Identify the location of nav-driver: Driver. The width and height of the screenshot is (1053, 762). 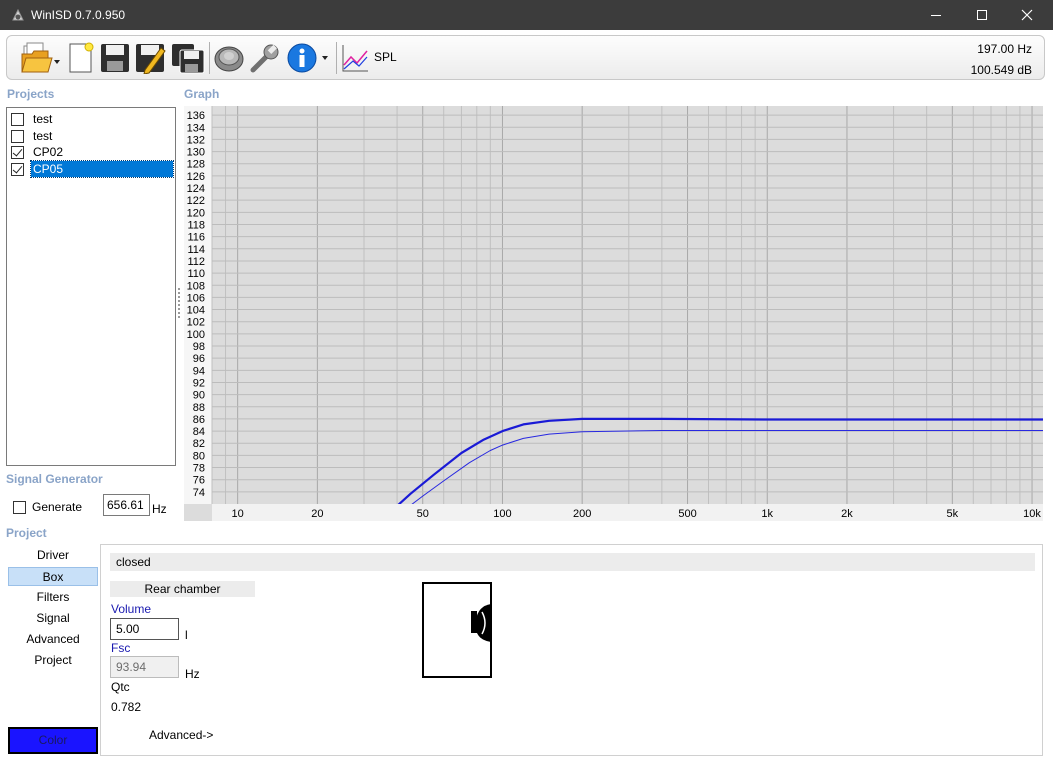
(53, 555).